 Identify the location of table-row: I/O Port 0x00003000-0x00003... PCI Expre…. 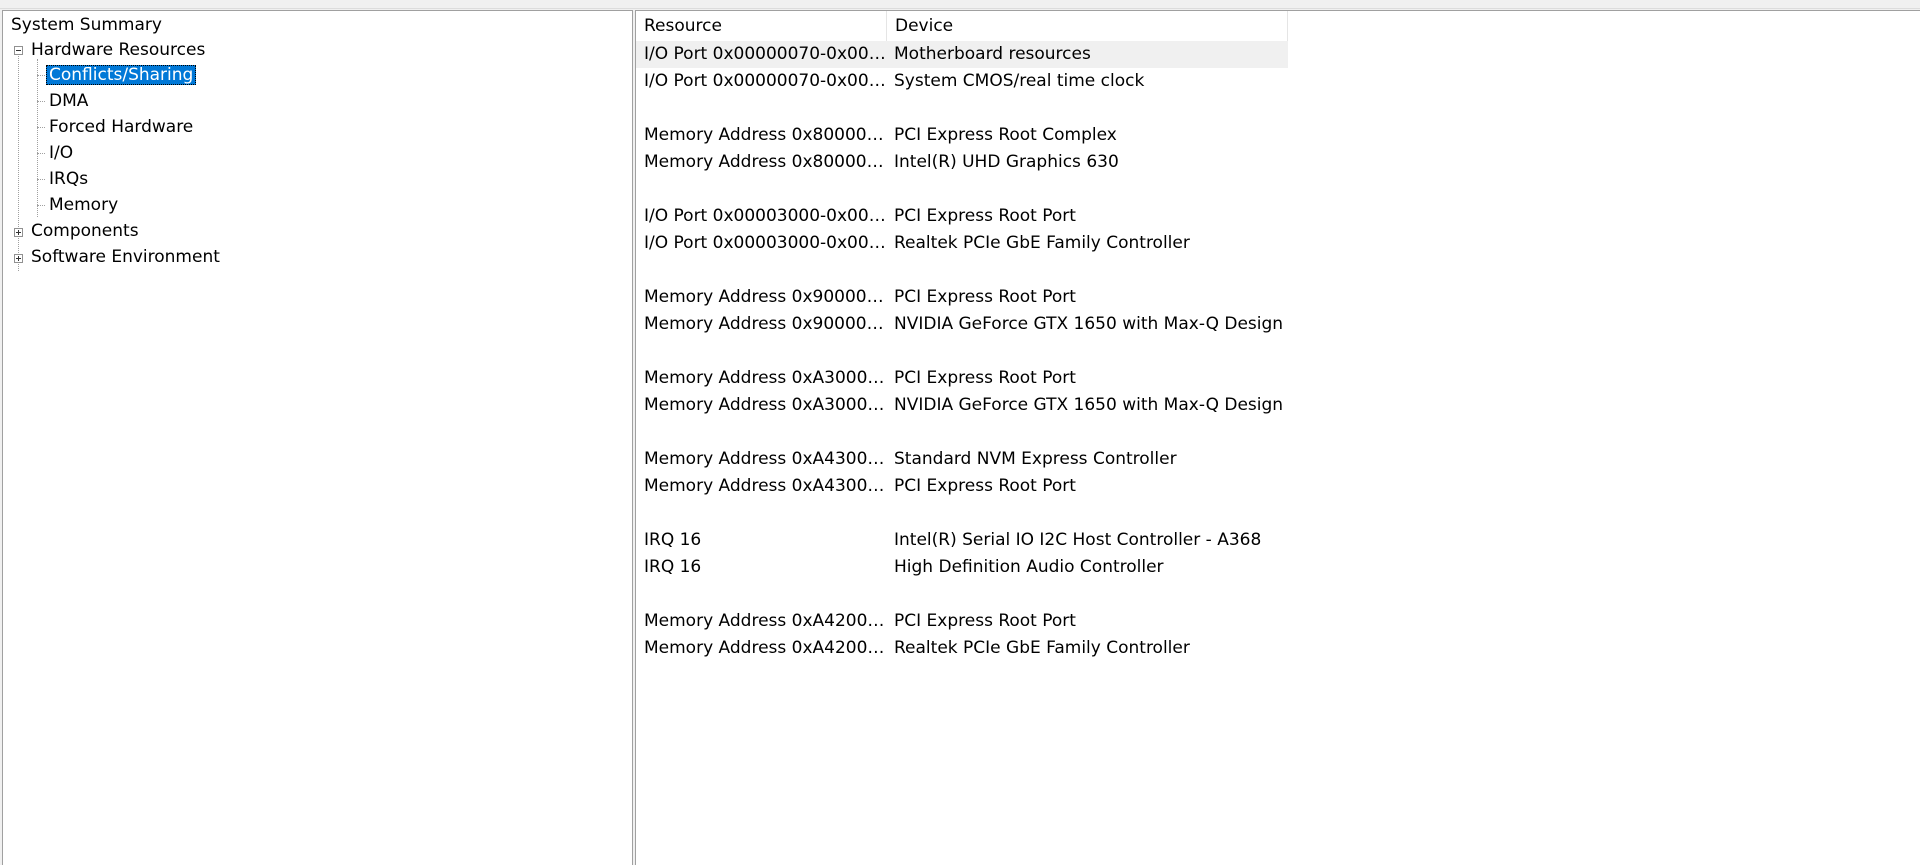
(962, 216).